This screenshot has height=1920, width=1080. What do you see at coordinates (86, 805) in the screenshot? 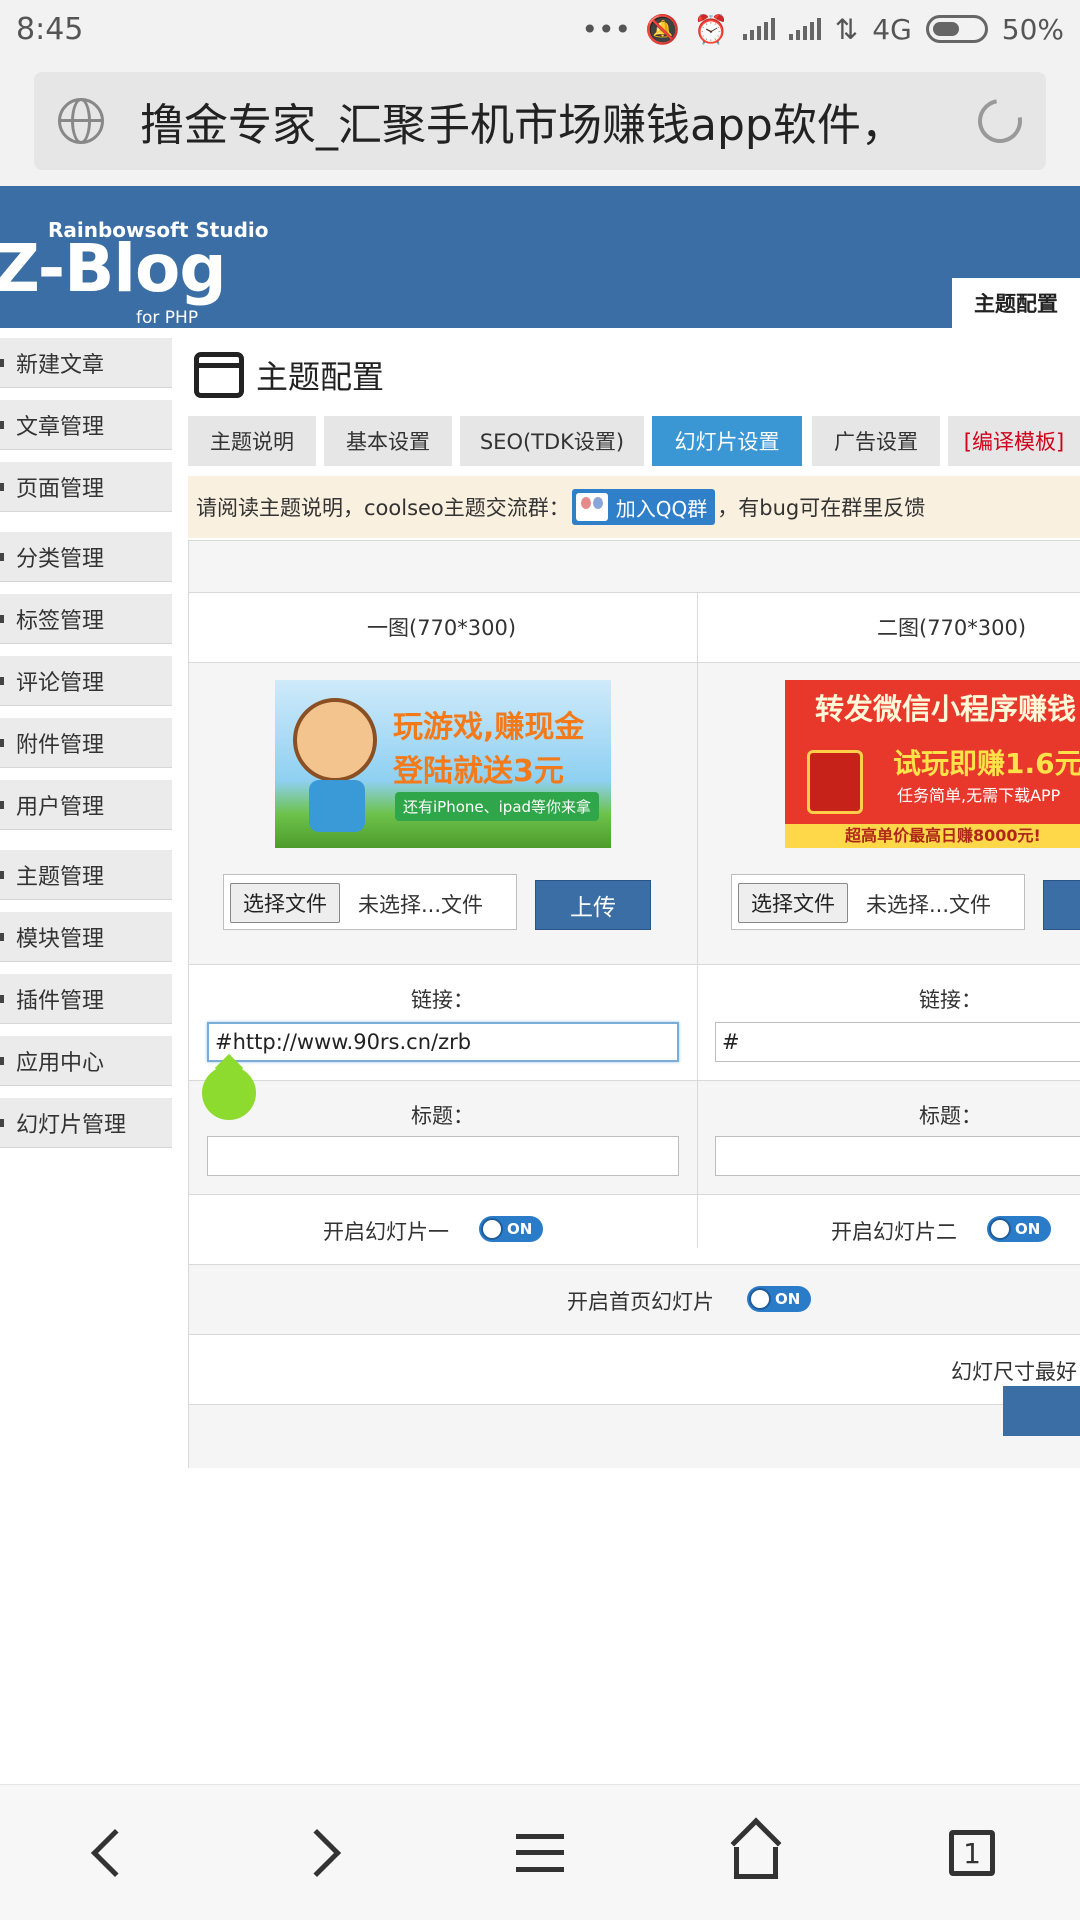
I see `sidebar-item-users: 用户管理` at bounding box center [86, 805].